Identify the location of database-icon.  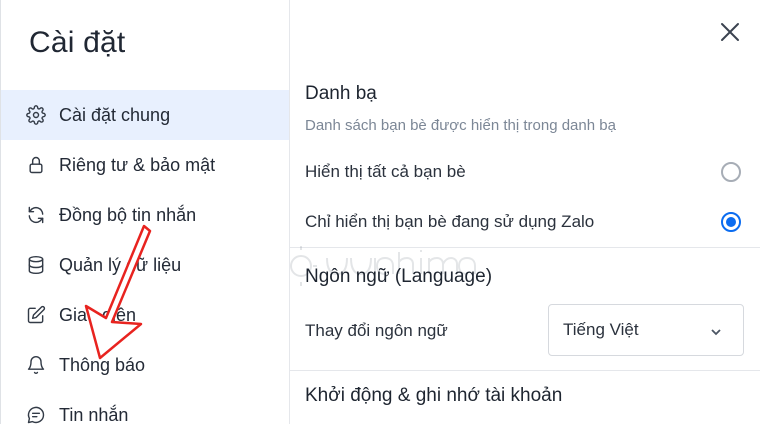
(36, 265).